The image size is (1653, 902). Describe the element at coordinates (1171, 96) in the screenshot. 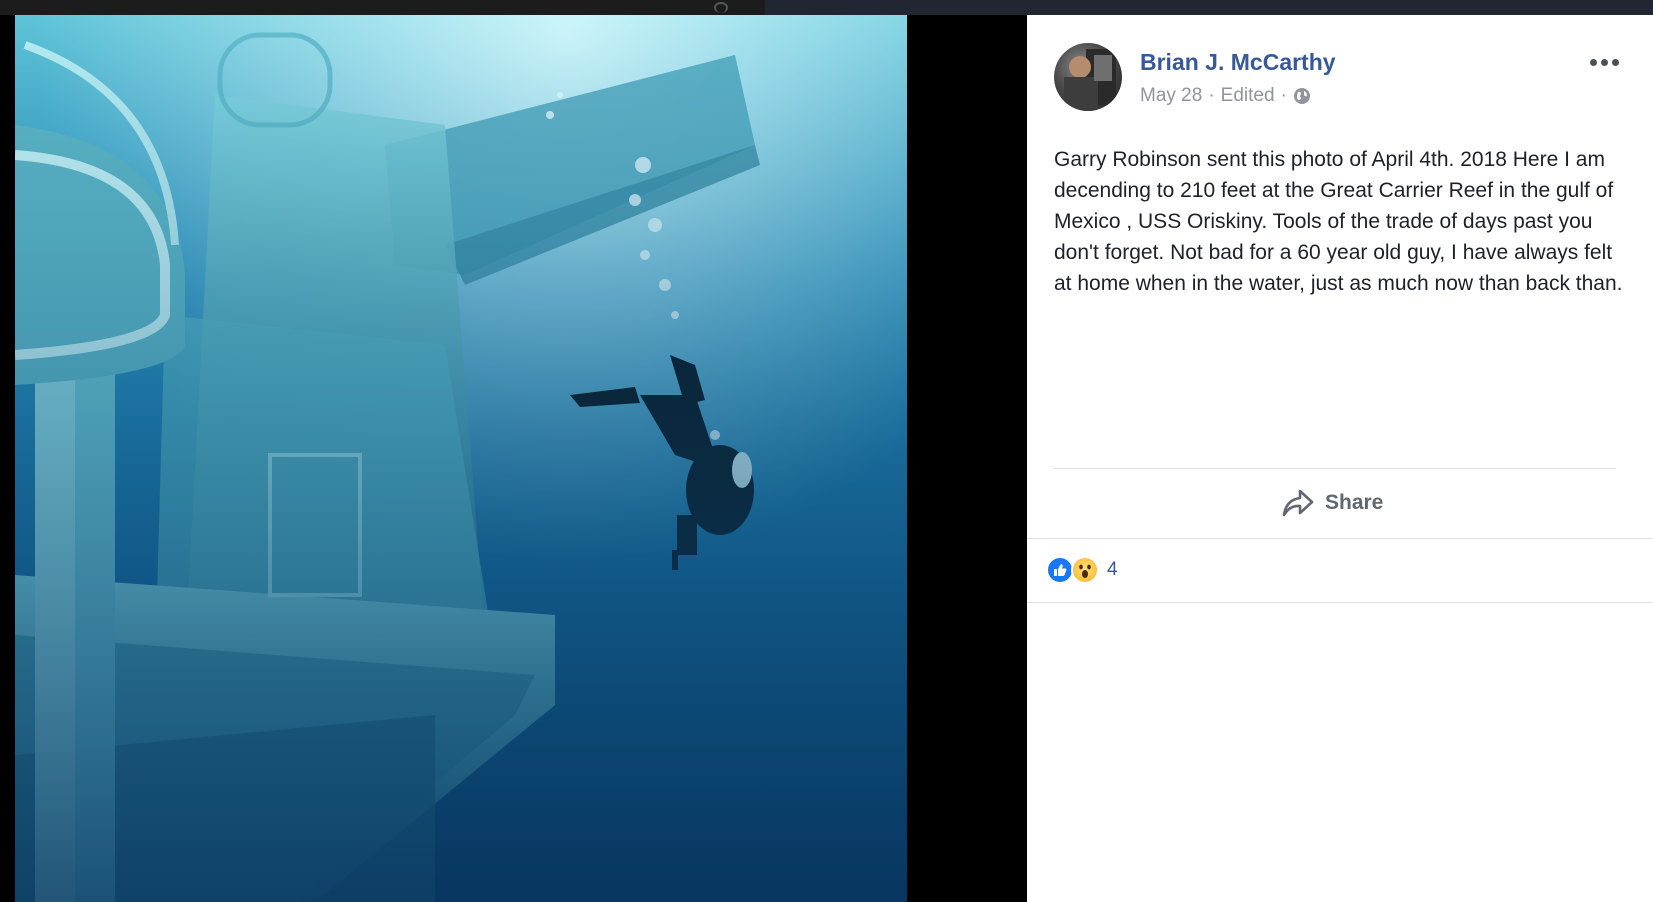

I see `post-date: May 28` at that location.